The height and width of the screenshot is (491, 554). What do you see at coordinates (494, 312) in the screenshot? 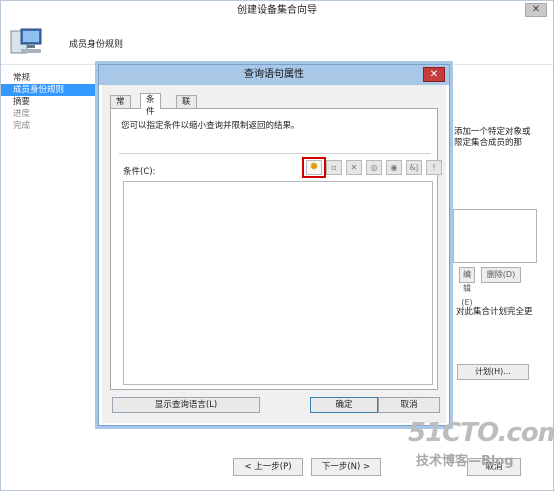
I see `bg-text-3: 对此集合计划完全更` at bounding box center [494, 312].